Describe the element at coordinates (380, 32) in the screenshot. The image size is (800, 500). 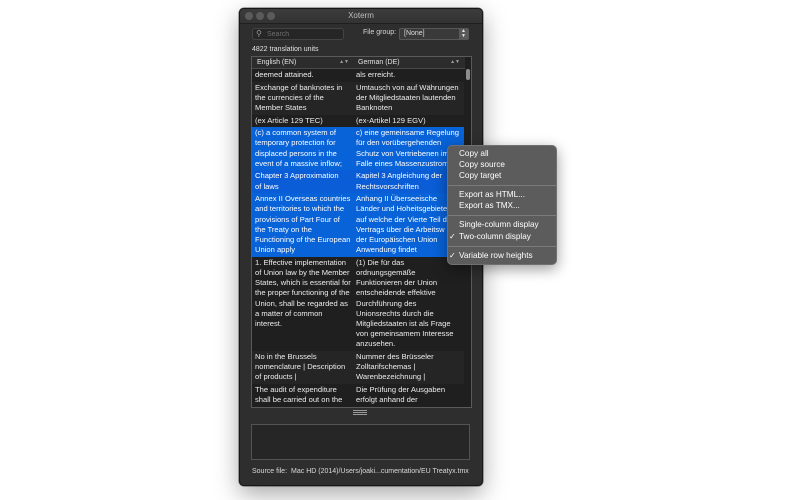
I see `file-group-label: File group:` at that location.